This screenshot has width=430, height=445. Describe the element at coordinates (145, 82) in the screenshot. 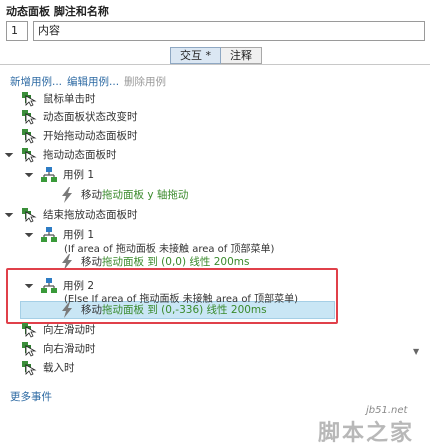

I see `delete-case-link: 删除用例` at that location.